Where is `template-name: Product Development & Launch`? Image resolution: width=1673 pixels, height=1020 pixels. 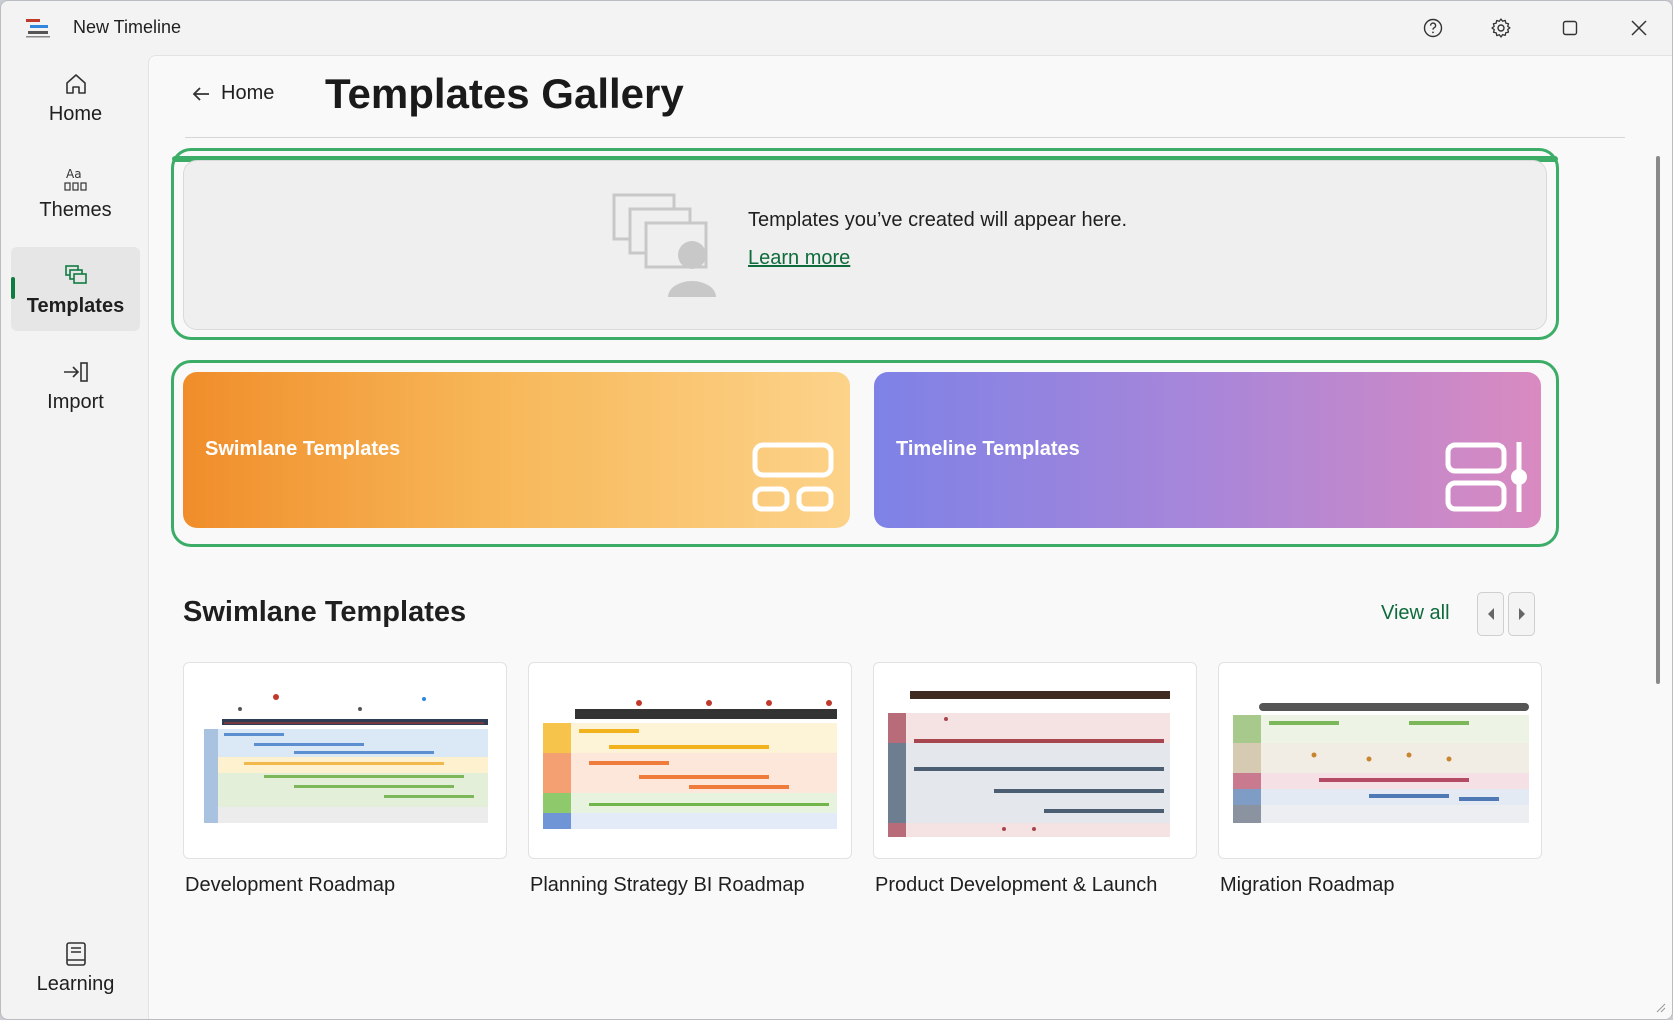 template-name: Product Development & Launch is located at coordinates (1016, 885).